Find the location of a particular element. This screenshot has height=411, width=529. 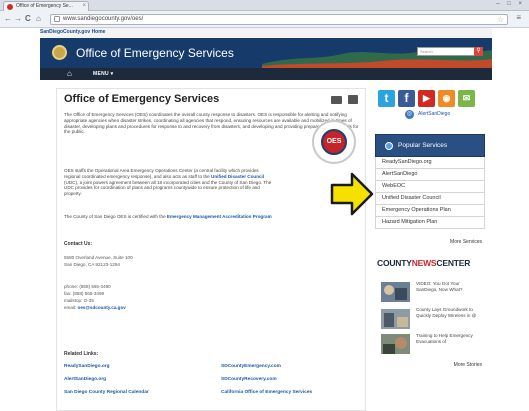

page-title: Office of Emergency Services is located at coordinates (142, 99).